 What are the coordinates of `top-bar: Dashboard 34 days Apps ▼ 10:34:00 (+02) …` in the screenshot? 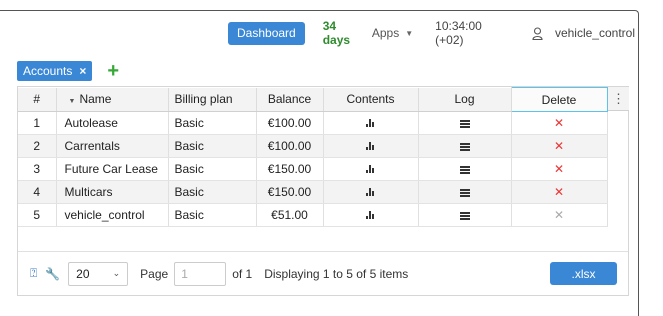 It's located at (431, 33).